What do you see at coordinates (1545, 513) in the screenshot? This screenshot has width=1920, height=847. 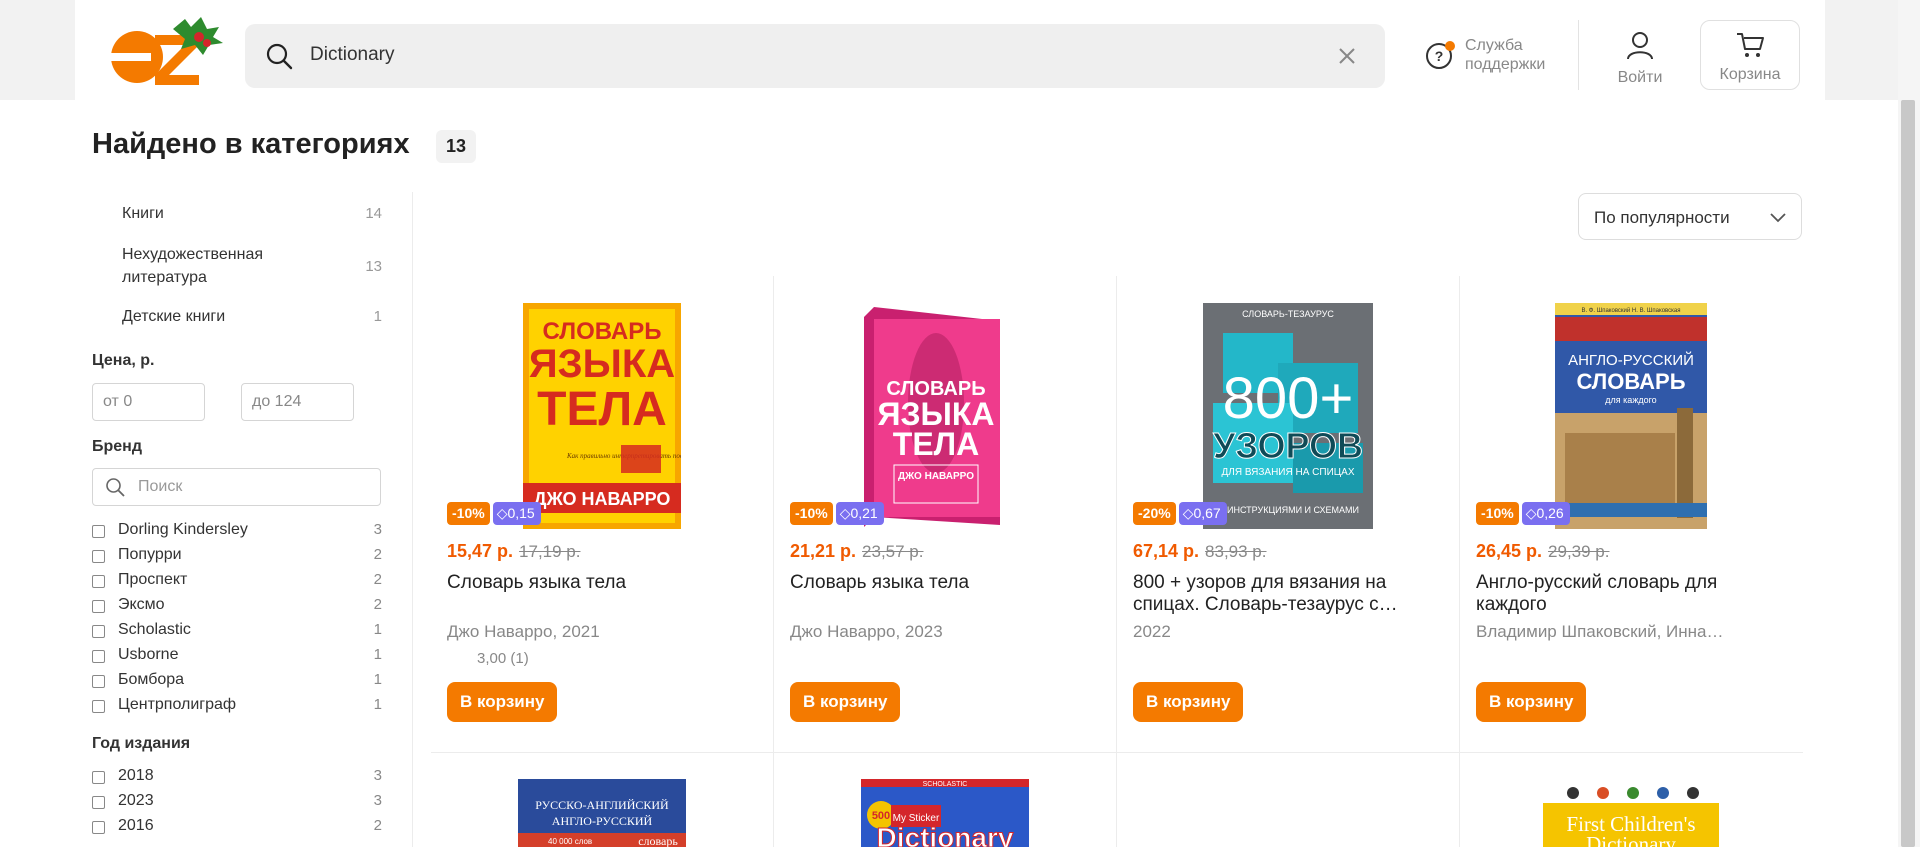 I see `bonus-badge: ◇0,26` at bounding box center [1545, 513].